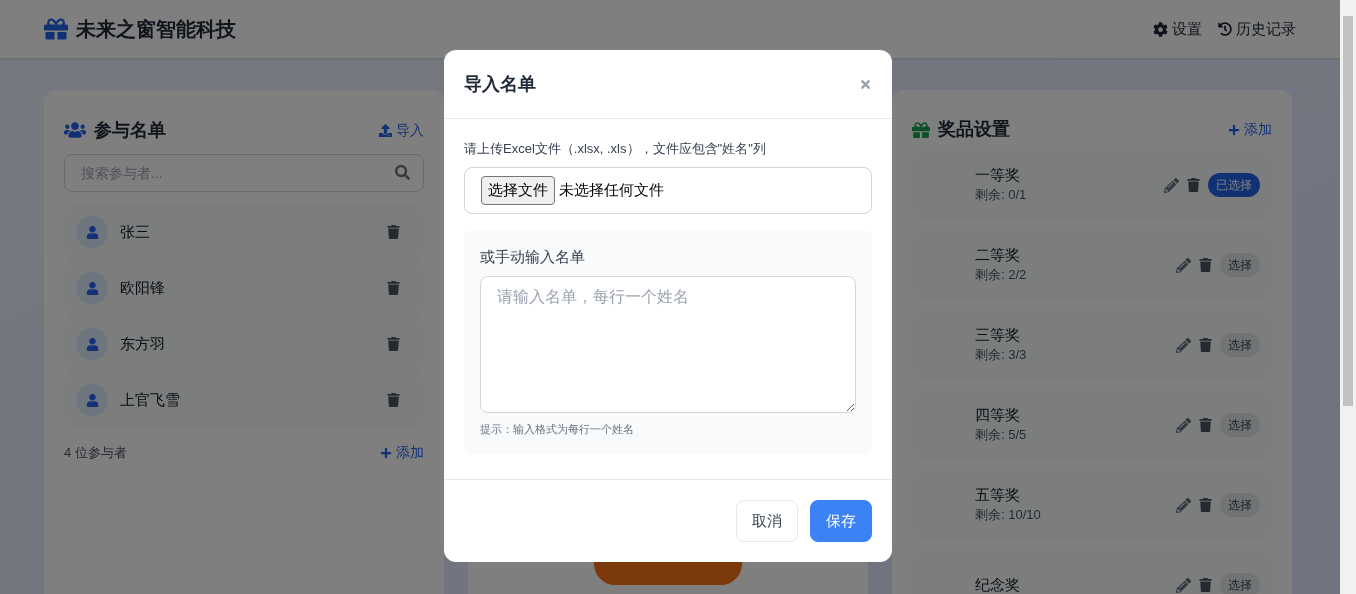 The width and height of the screenshot is (1356, 594). Describe the element at coordinates (615, 149) in the screenshot. I see `upload-instruction: 请上传Excel文件（.xlsx, .xls），文件应包含"姓名"列` at that location.